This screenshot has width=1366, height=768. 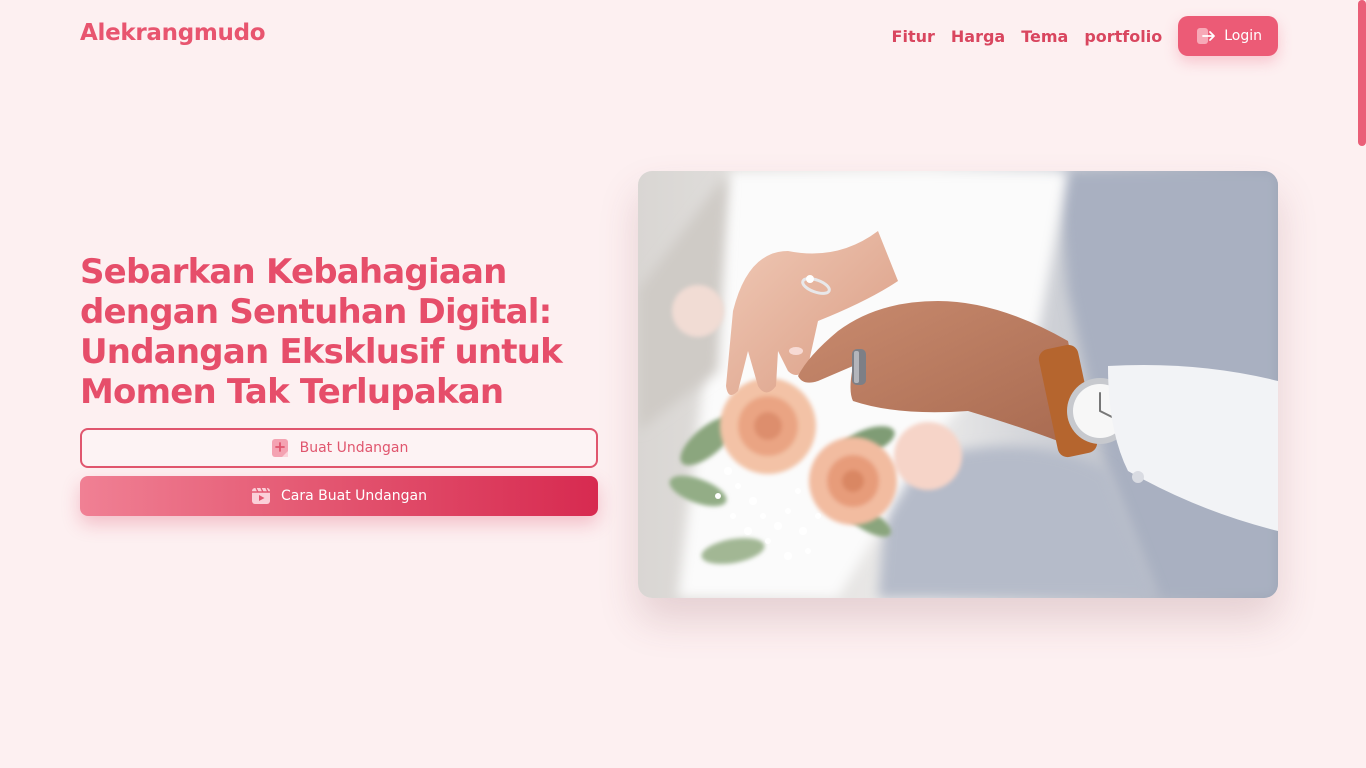 What do you see at coordinates (1243, 36) in the screenshot?
I see `login-label: Login` at bounding box center [1243, 36].